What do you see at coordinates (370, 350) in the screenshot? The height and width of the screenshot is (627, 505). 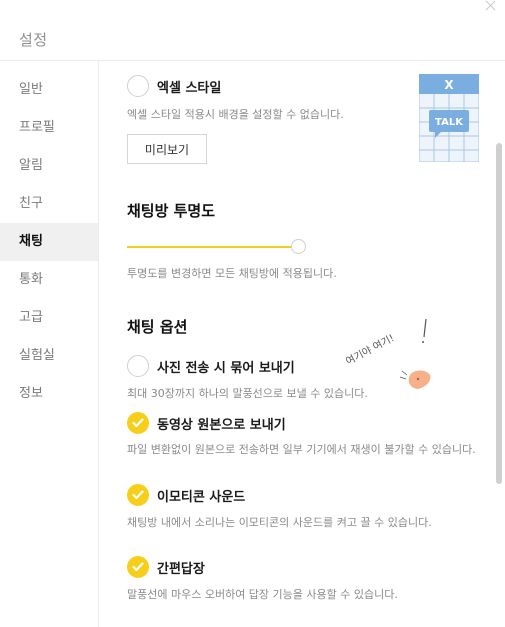 I see `annotation-text: 여기야 여기!` at bounding box center [370, 350].